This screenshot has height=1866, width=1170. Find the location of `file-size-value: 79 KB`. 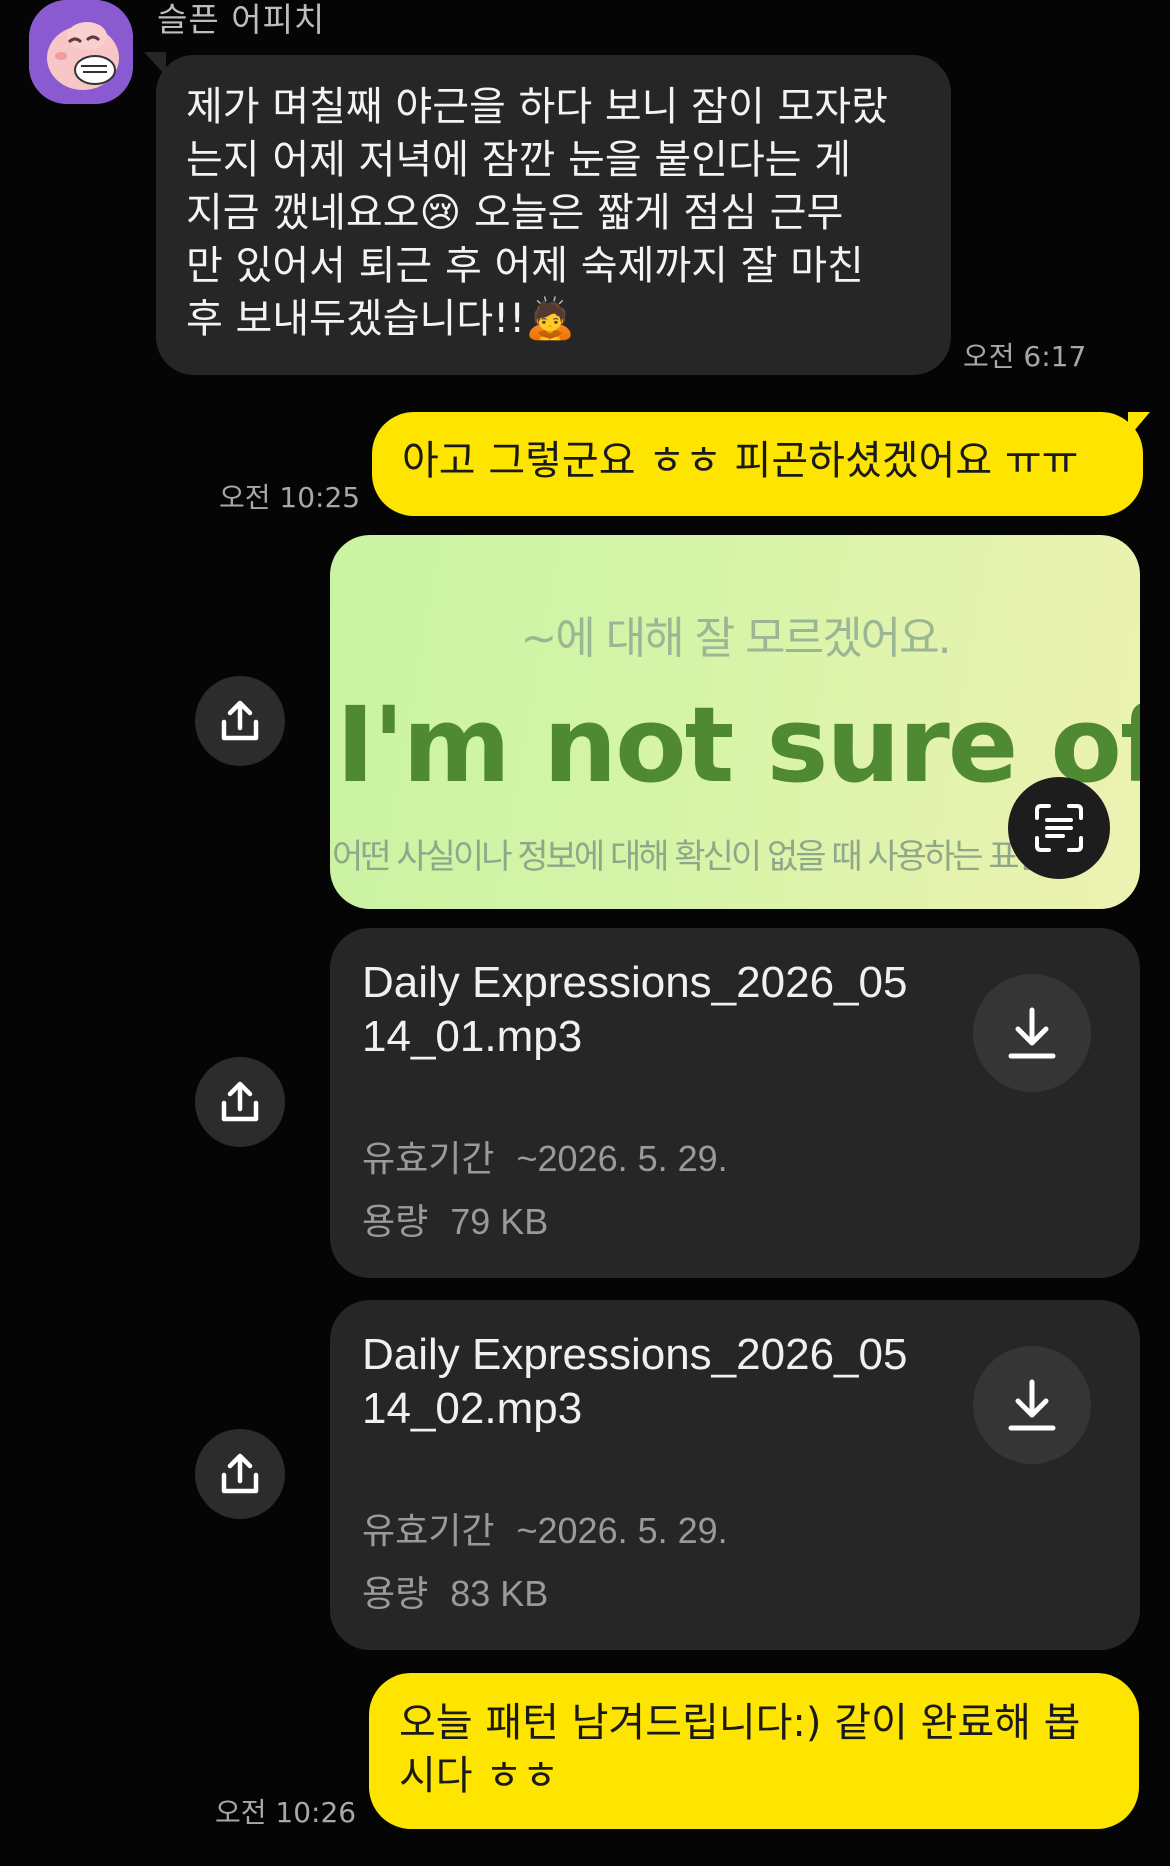

file-size-value: 79 KB is located at coordinates (499, 1221).